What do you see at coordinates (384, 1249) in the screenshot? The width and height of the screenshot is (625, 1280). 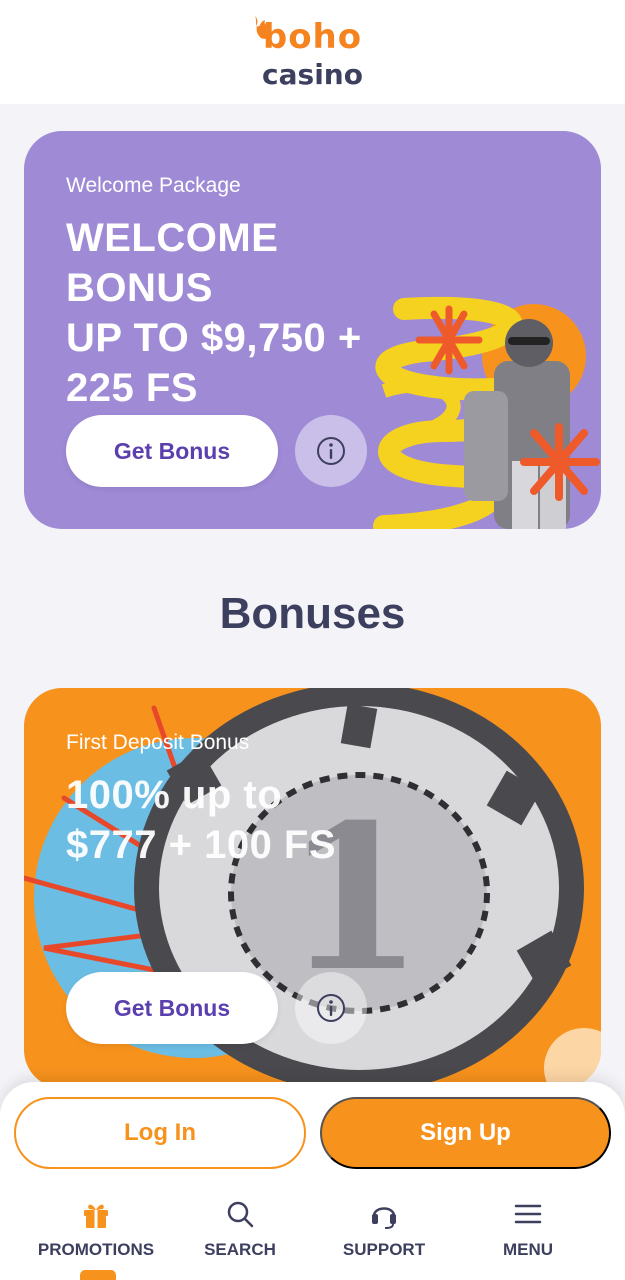 I see `nav-label: SUPPORT` at bounding box center [384, 1249].